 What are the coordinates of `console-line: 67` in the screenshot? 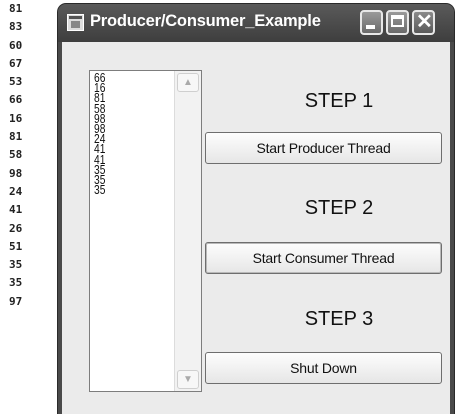 It's located at (16, 63).